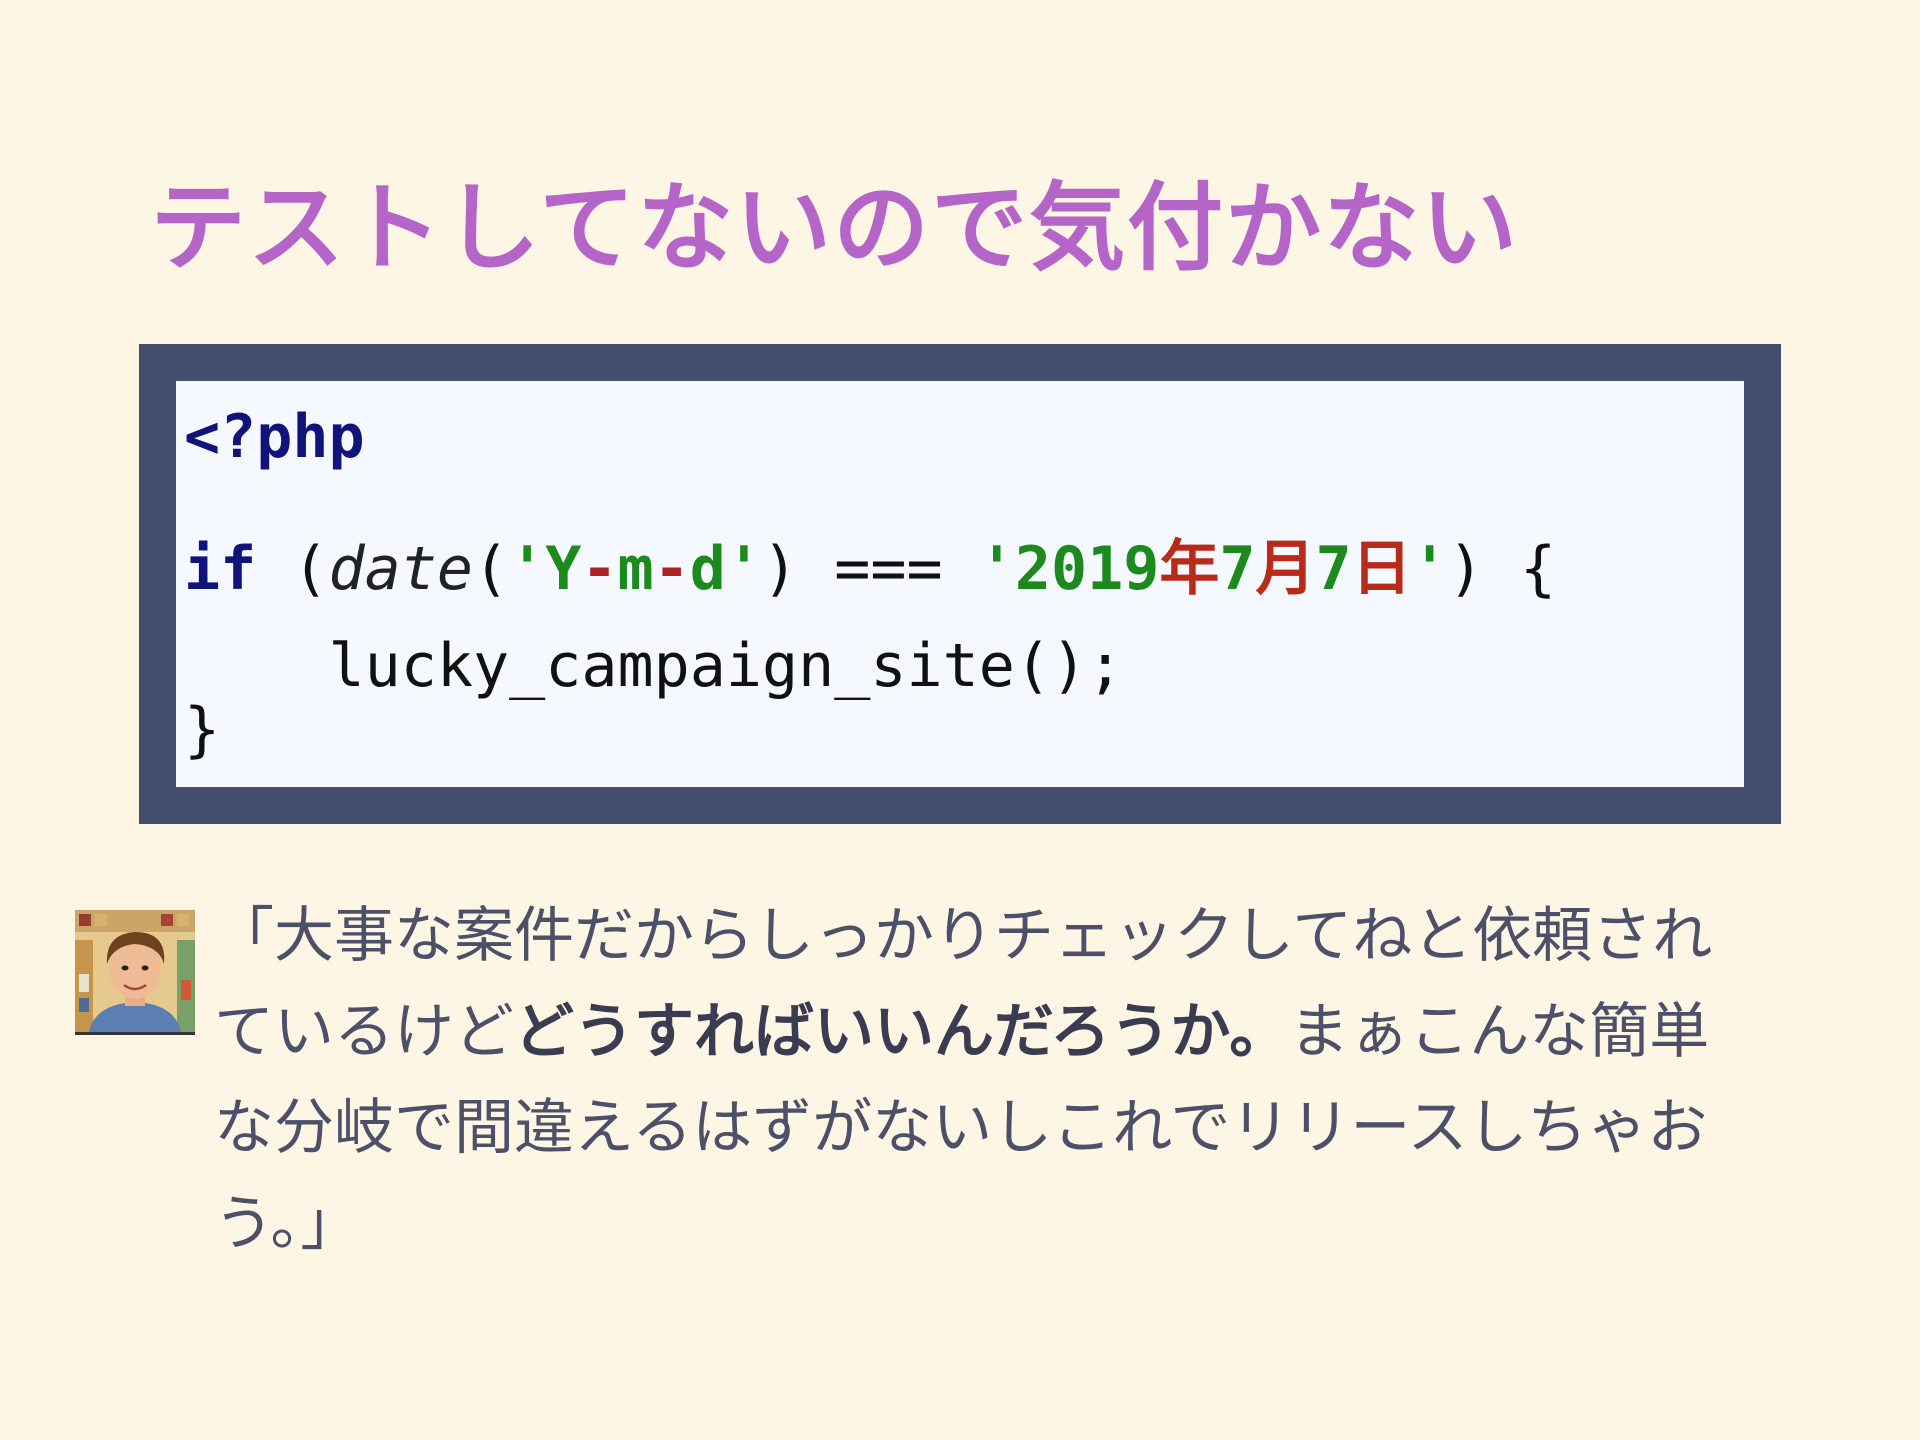 The width and height of the screenshot is (1920, 1440). I want to click on php-open-tag: <?php, so click(274, 437).